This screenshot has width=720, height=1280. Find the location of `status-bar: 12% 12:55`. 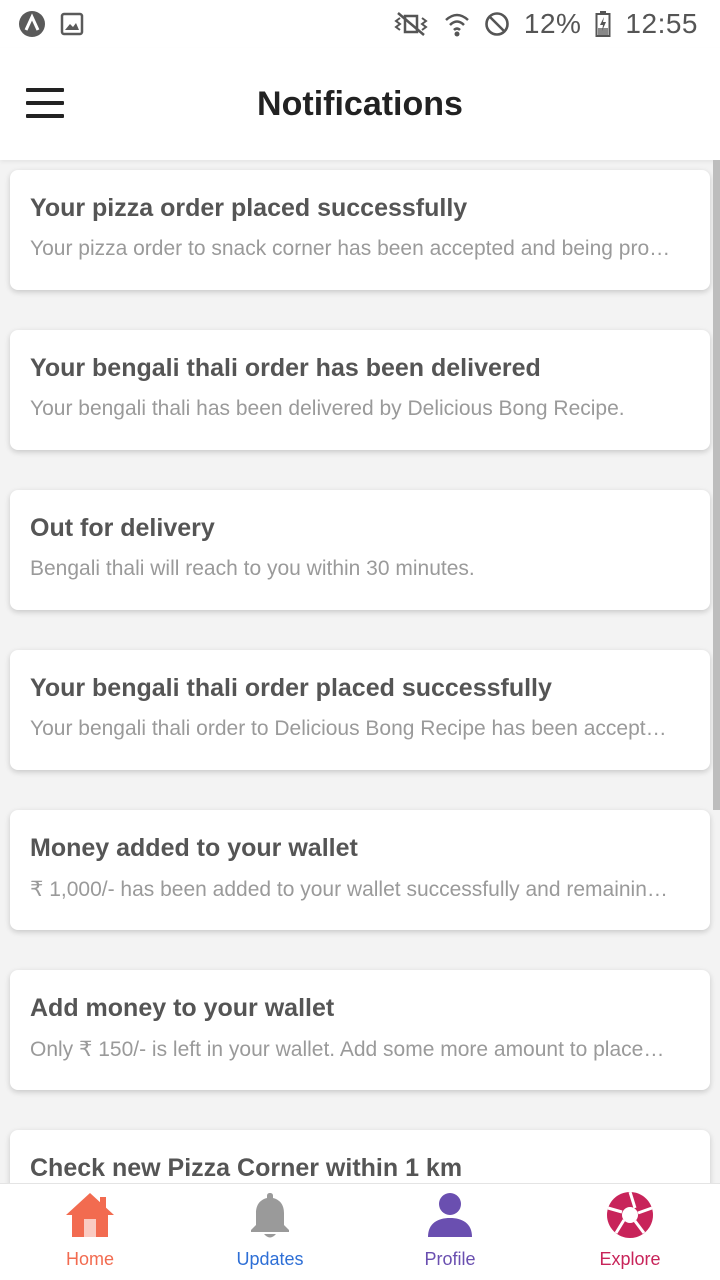

status-bar: 12% 12:55 is located at coordinates (360, 24).